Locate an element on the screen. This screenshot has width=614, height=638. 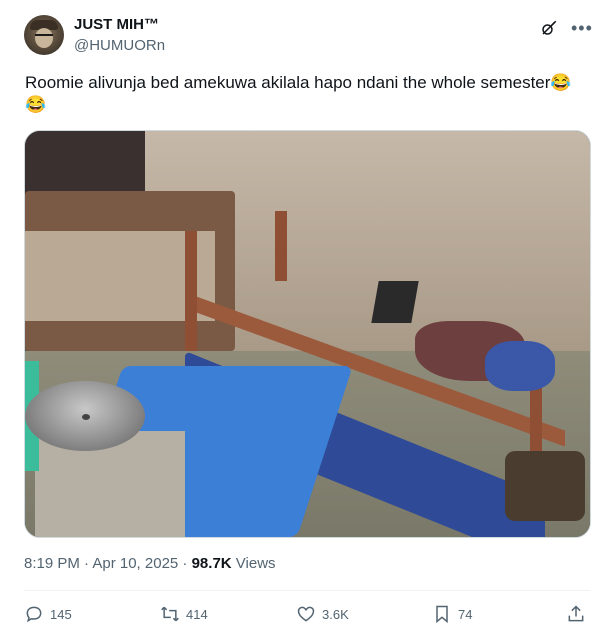
repost-count: 414 is located at coordinates (197, 614).